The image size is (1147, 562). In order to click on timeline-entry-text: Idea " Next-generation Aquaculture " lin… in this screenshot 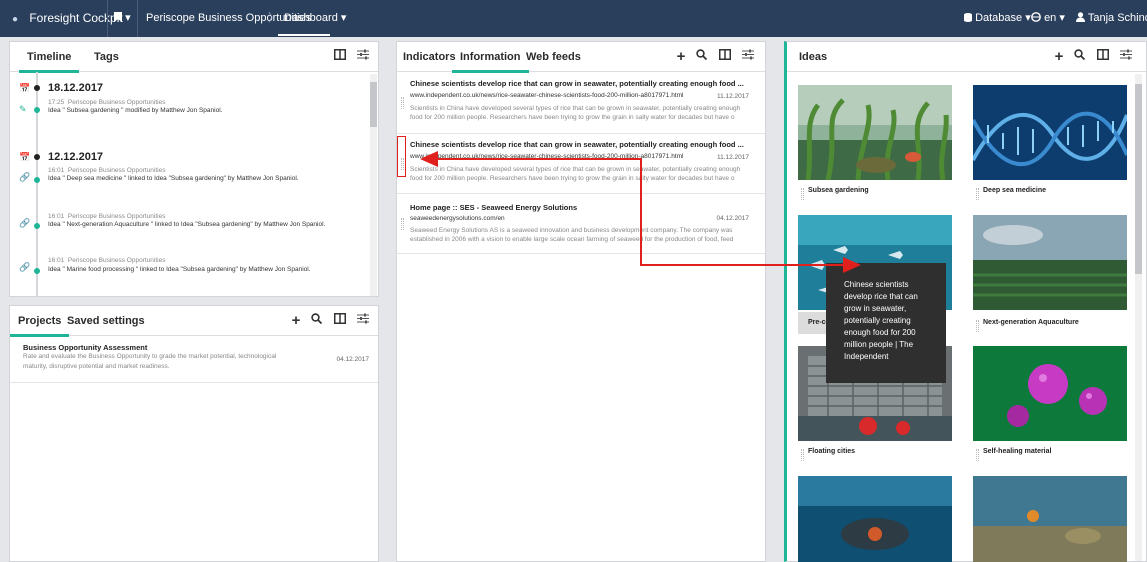, I will do `click(186, 224)`.